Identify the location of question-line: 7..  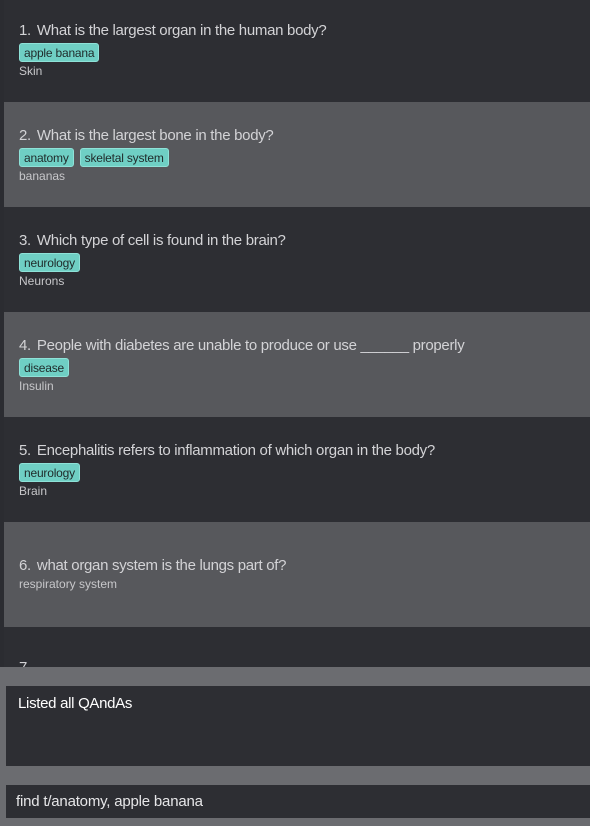
(304, 647).